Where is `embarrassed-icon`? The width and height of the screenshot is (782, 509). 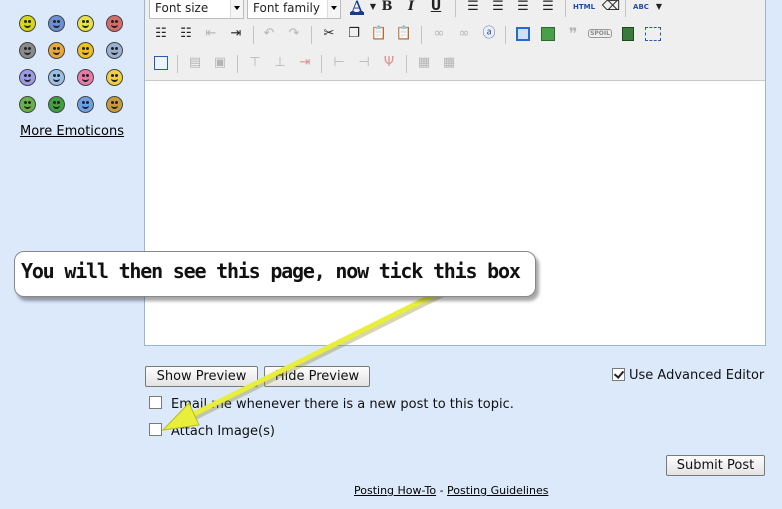 embarrassed-icon is located at coordinates (85, 77).